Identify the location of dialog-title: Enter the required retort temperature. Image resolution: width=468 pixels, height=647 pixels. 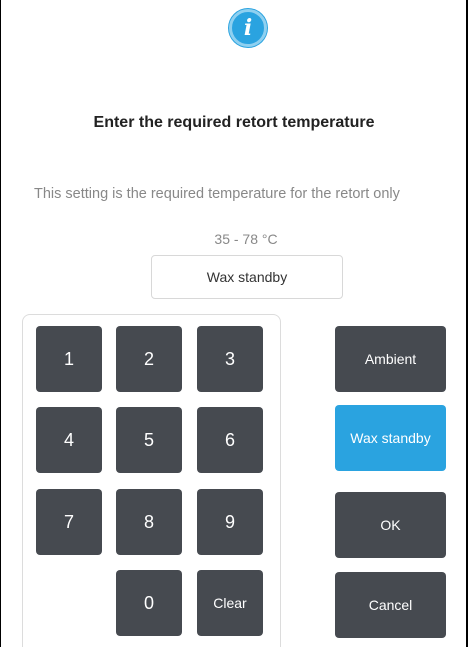
(234, 122).